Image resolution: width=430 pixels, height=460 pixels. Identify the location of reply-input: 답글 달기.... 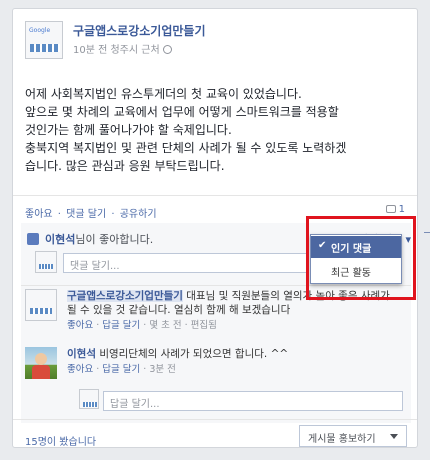
(253, 401).